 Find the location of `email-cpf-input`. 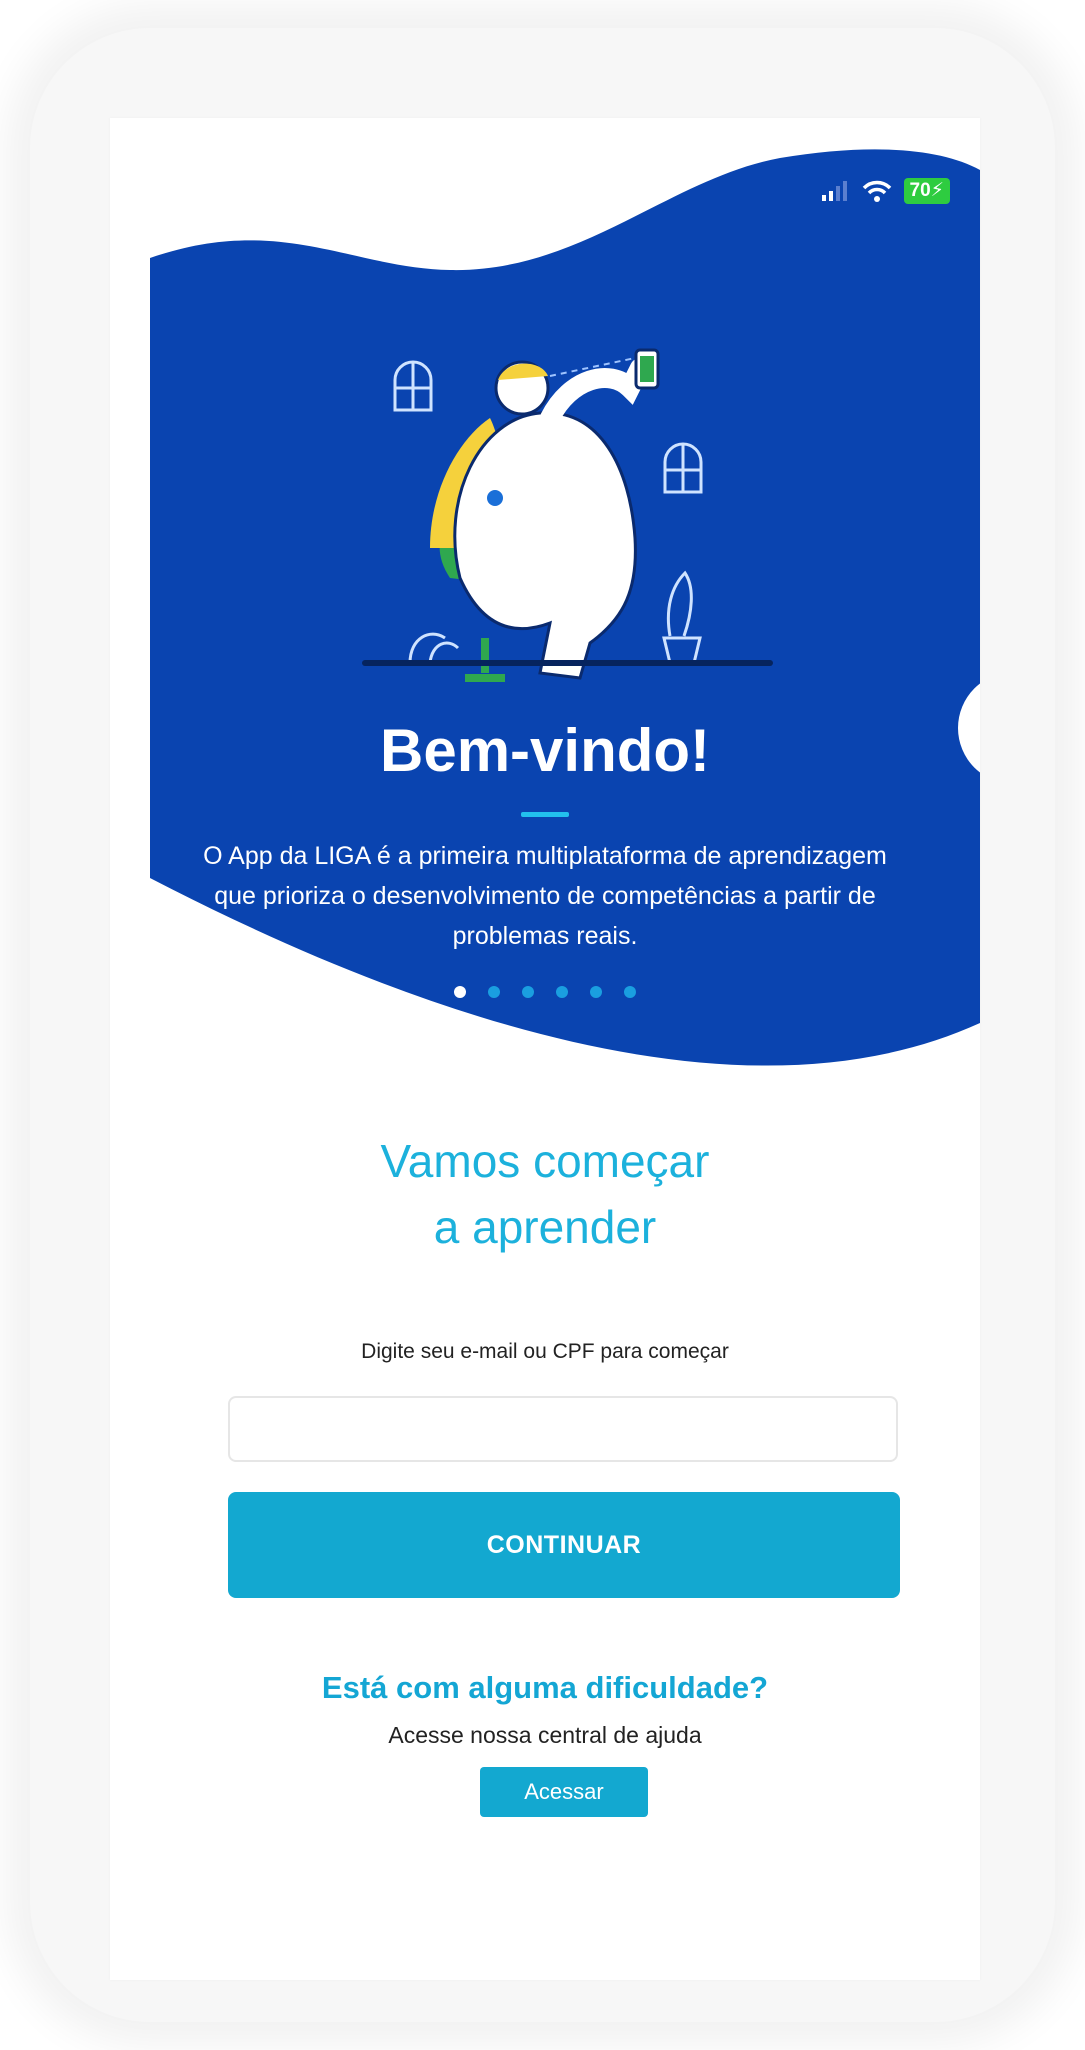

email-cpf-input is located at coordinates (563, 1429).